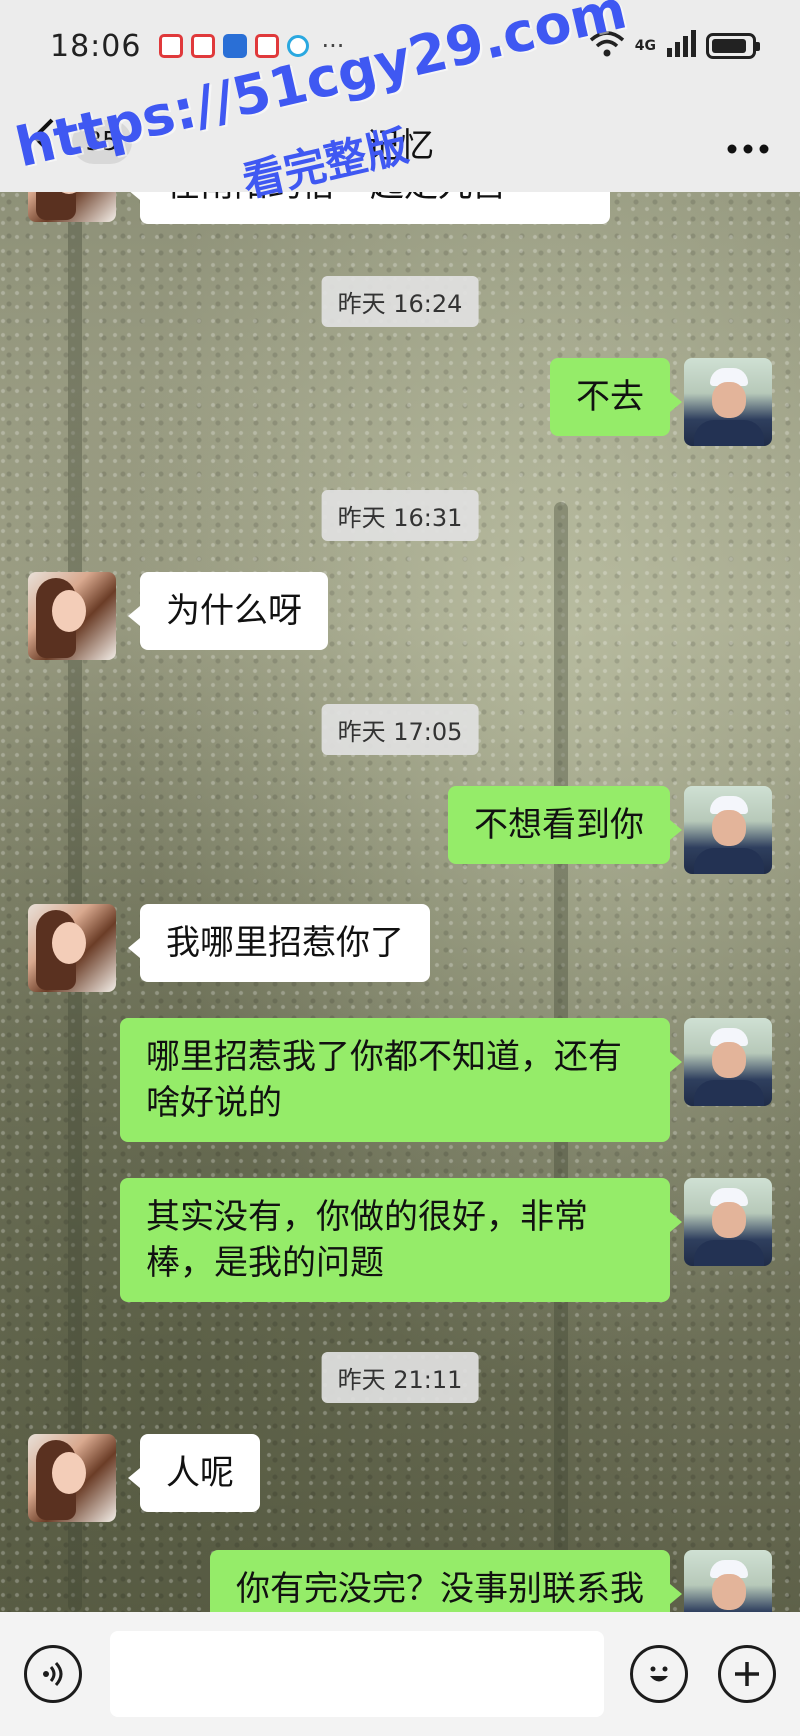 This screenshot has height=1736, width=800. Describe the element at coordinates (645, 46) in the screenshot. I see `network-type-label: 4G` at that location.